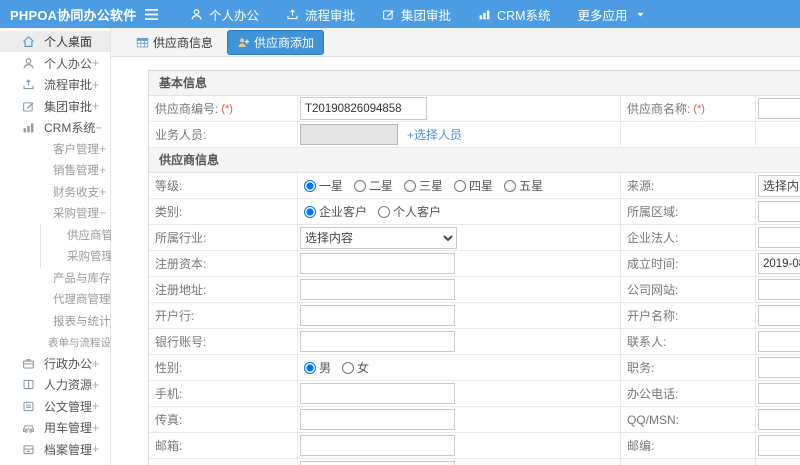  What do you see at coordinates (373, 185) in the screenshot?
I see `grade-radio-1: 二星` at bounding box center [373, 185].